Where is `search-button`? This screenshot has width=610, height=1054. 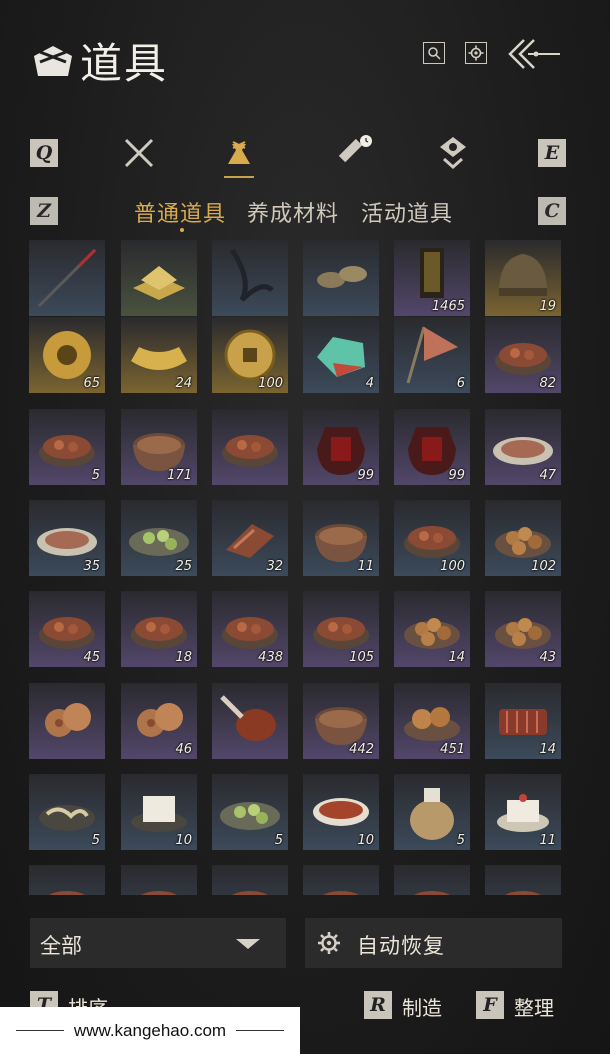
search-button is located at coordinates (434, 53).